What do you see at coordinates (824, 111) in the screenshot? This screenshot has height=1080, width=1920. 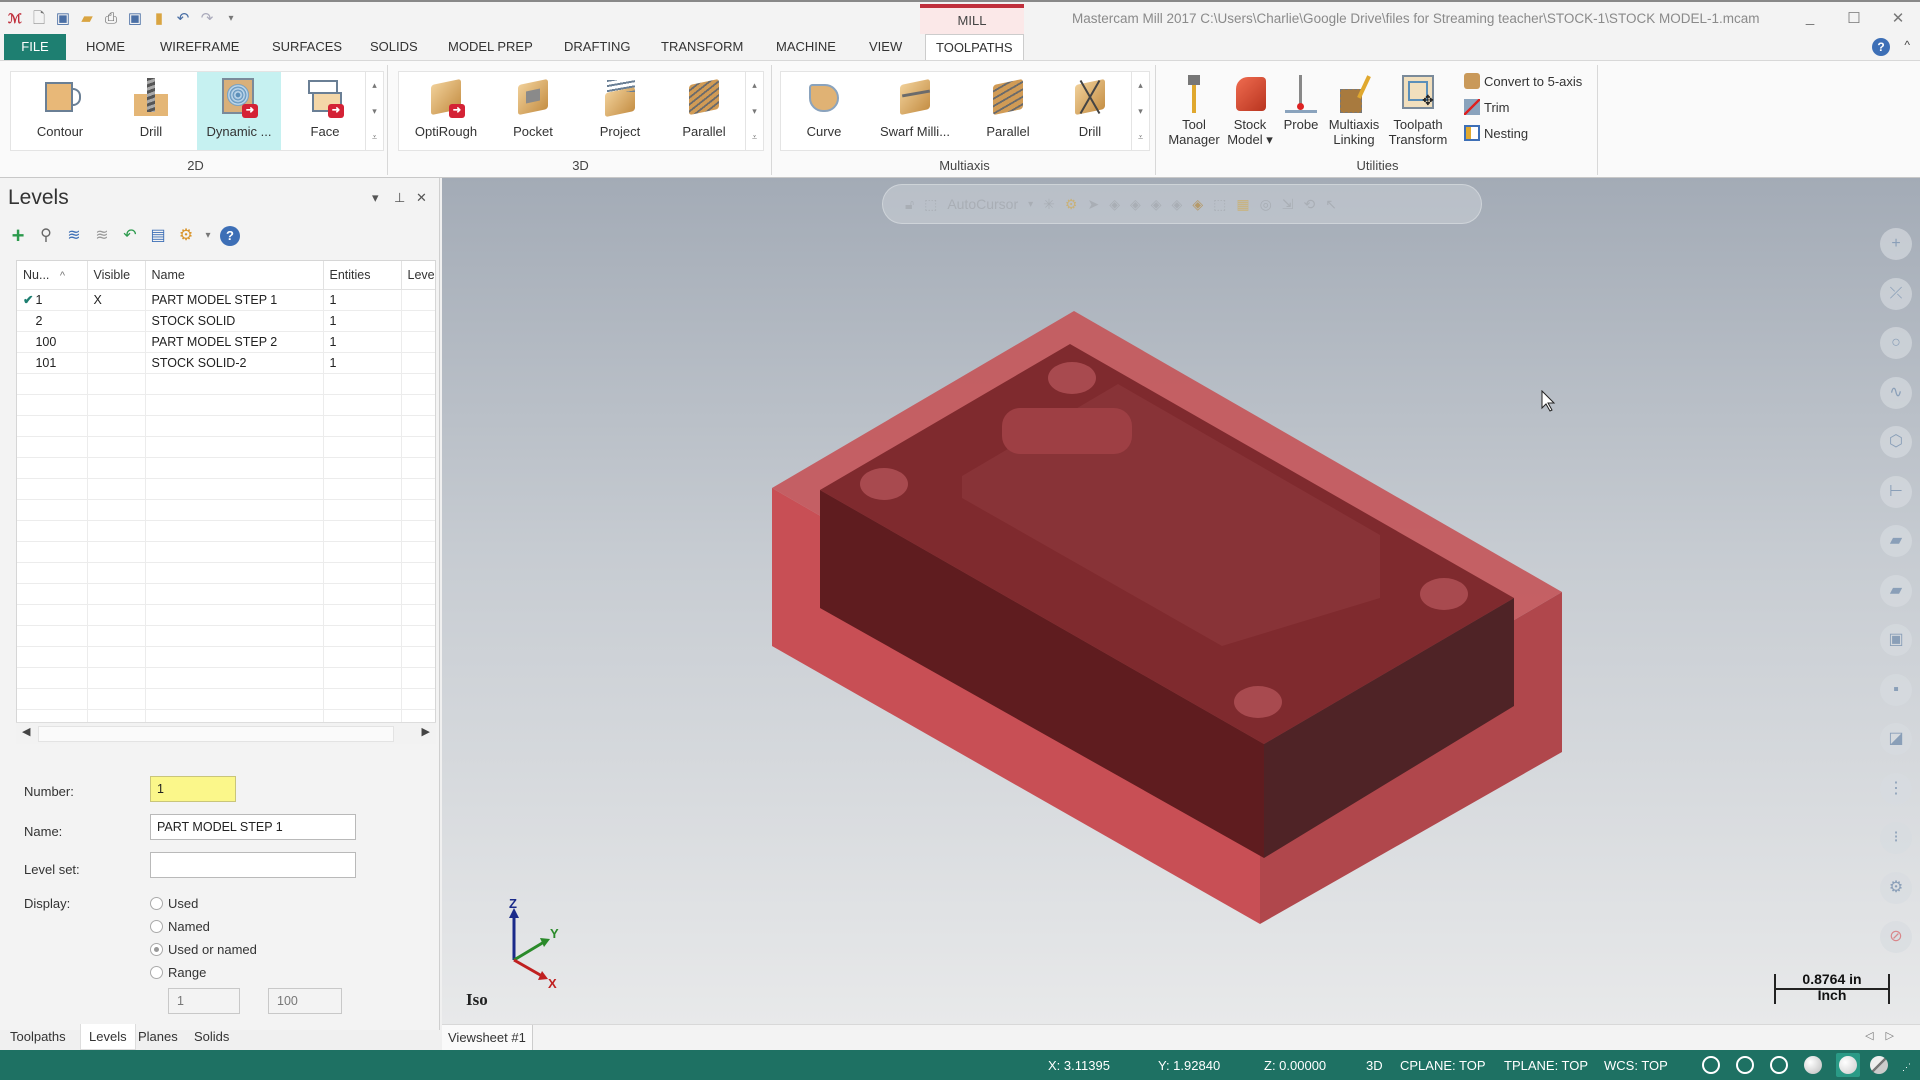 I see `curve-button: Curve` at bounding box center [824, 111].